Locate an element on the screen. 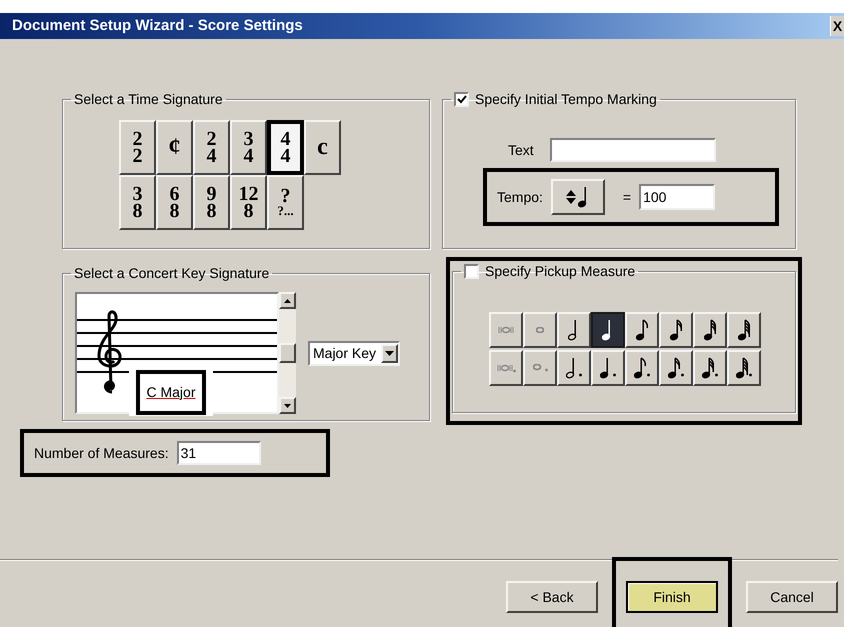 Image resolution: width=844 pixels, height=627 pixels. scroll-down-button is located at coordinates (287, 405).